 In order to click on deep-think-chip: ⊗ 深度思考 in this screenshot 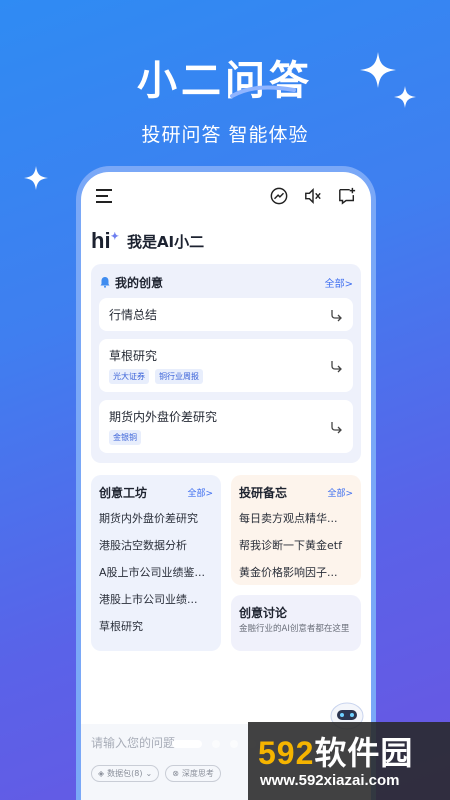, I will do `click(193, 773)`.